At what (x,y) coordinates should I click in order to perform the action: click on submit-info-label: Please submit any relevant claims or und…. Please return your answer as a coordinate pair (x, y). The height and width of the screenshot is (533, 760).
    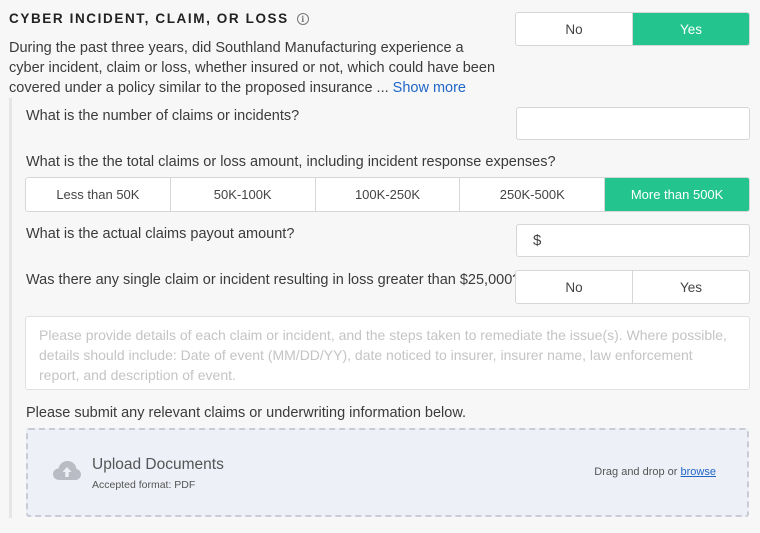
    Looking at the image, I should click on (246, 413).